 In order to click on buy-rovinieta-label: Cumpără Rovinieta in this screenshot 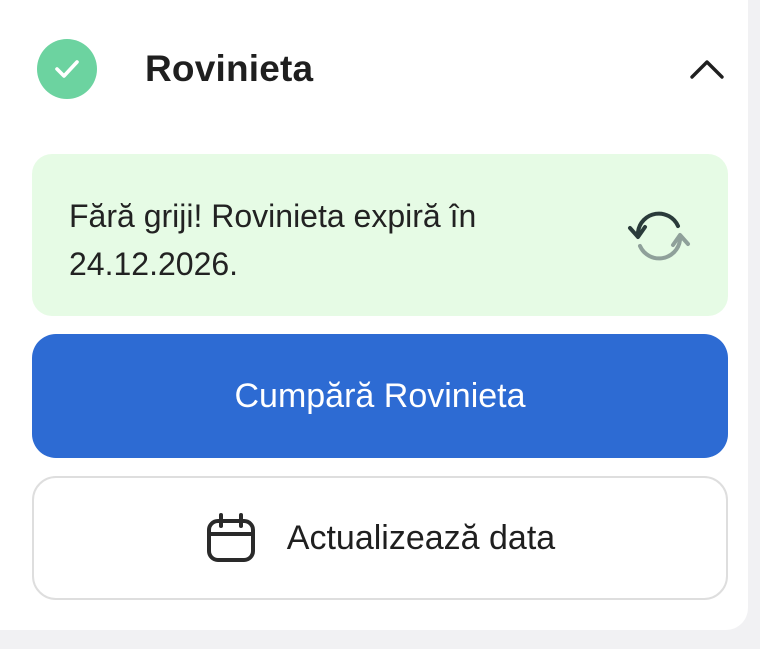, I will do `click(380, 395)`.